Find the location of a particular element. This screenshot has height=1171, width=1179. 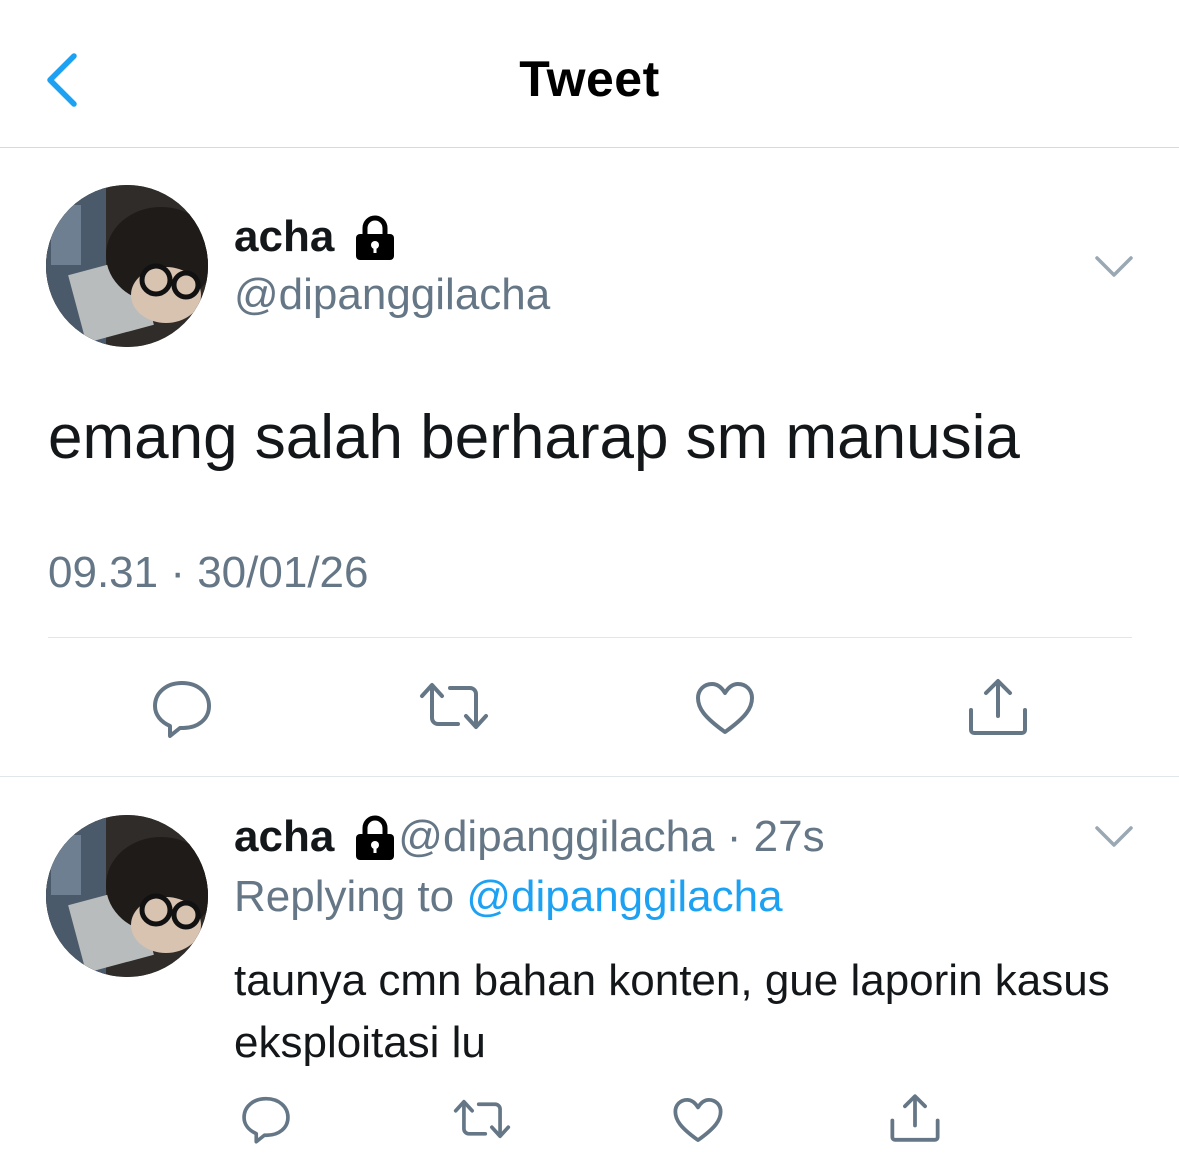

mention-link: @dipanggilacha is located at coordinates (624, 896).